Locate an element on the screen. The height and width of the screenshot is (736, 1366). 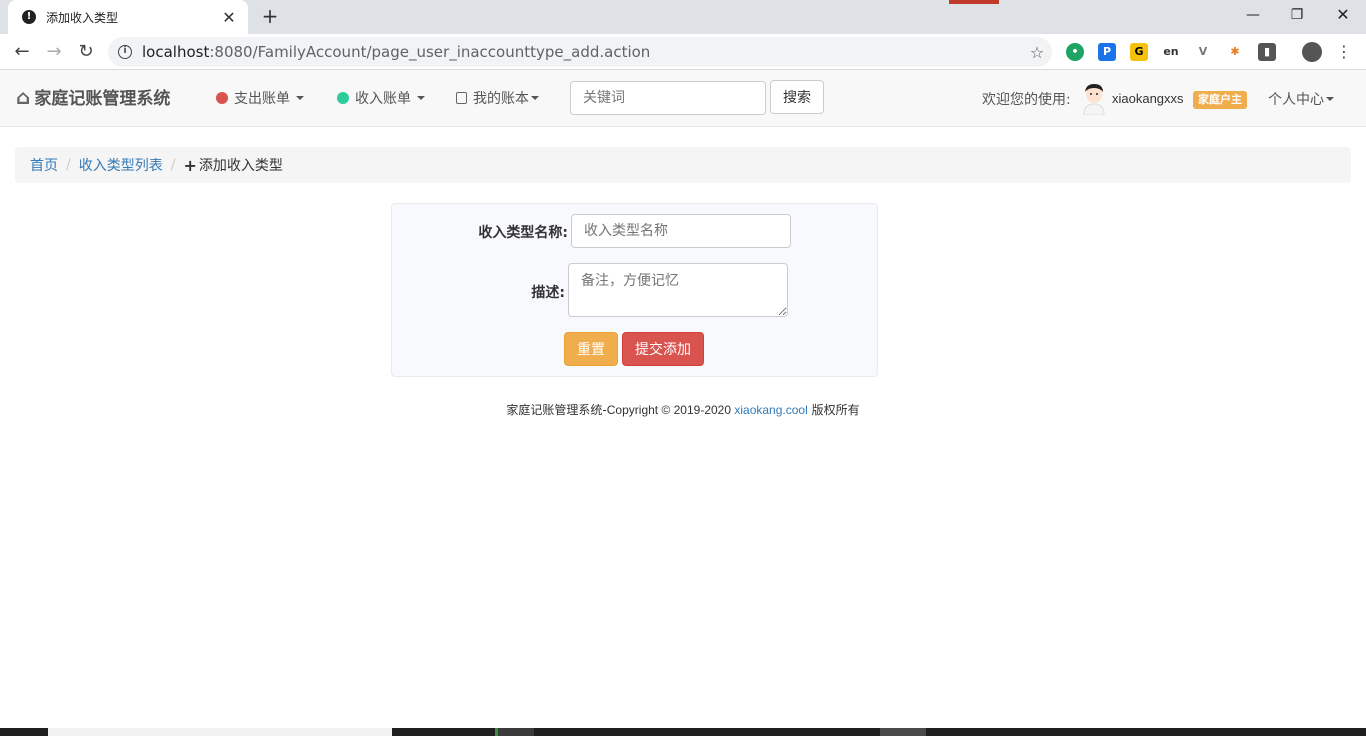
money-bag-green-icon is located at coordinates (343, 98).